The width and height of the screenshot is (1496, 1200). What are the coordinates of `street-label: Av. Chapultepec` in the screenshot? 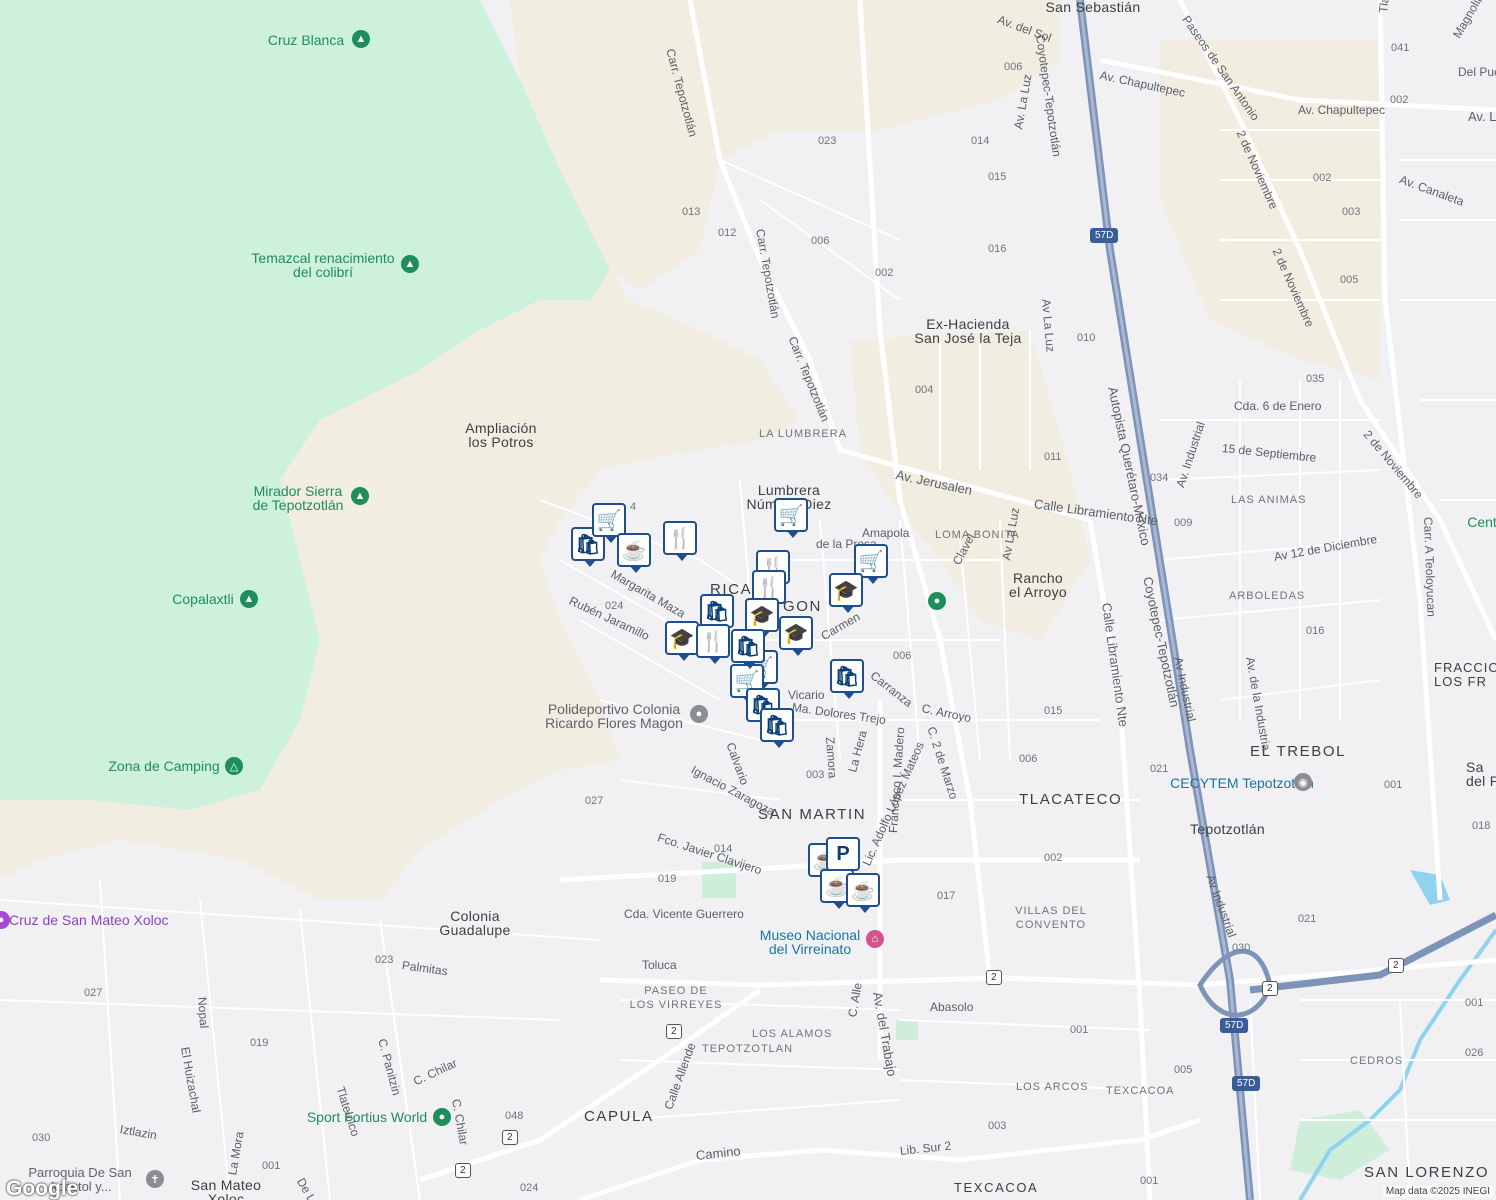 It's located at (1341, 110).